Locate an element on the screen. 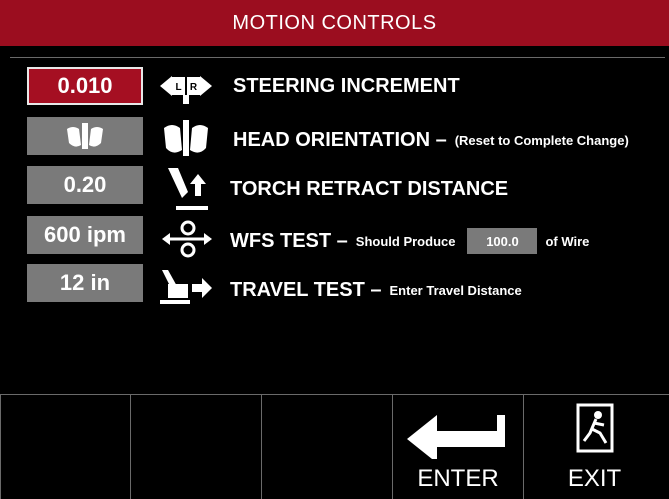 Image resolution: width=669 pixels, height=499 pixels. head-orientation-icon-large is located at coordinates (186, 138).